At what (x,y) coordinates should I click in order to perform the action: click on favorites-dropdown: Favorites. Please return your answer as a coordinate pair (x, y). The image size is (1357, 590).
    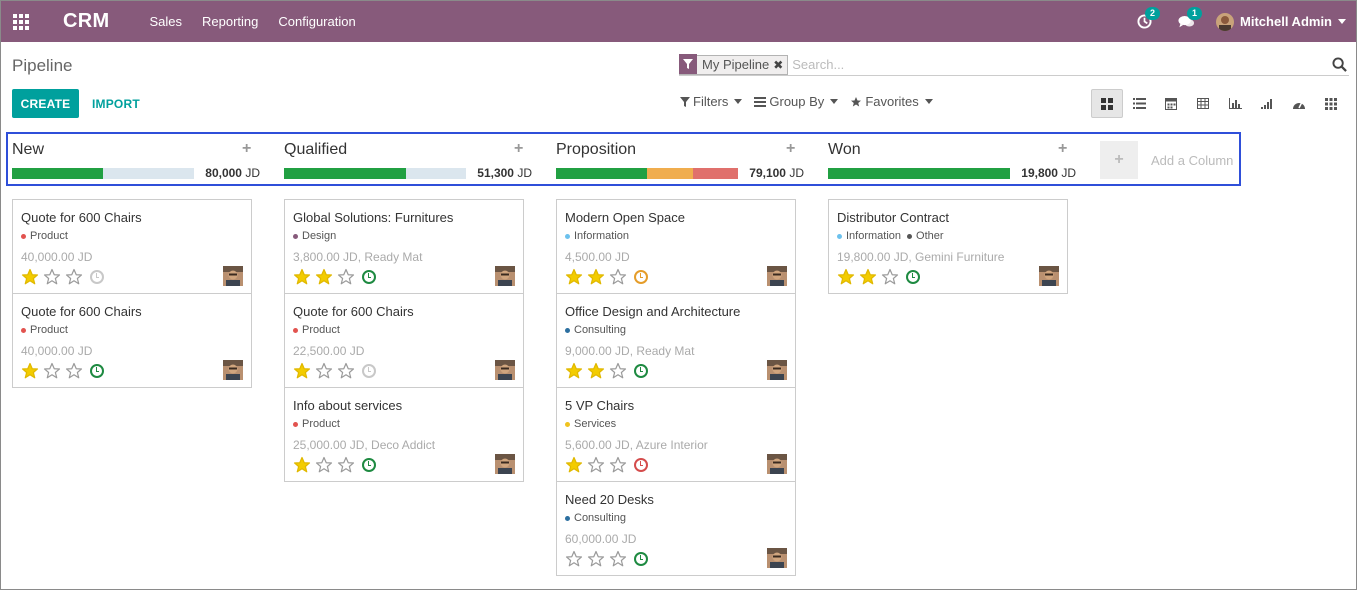
    Looking at the image, I should click on (891, 101).